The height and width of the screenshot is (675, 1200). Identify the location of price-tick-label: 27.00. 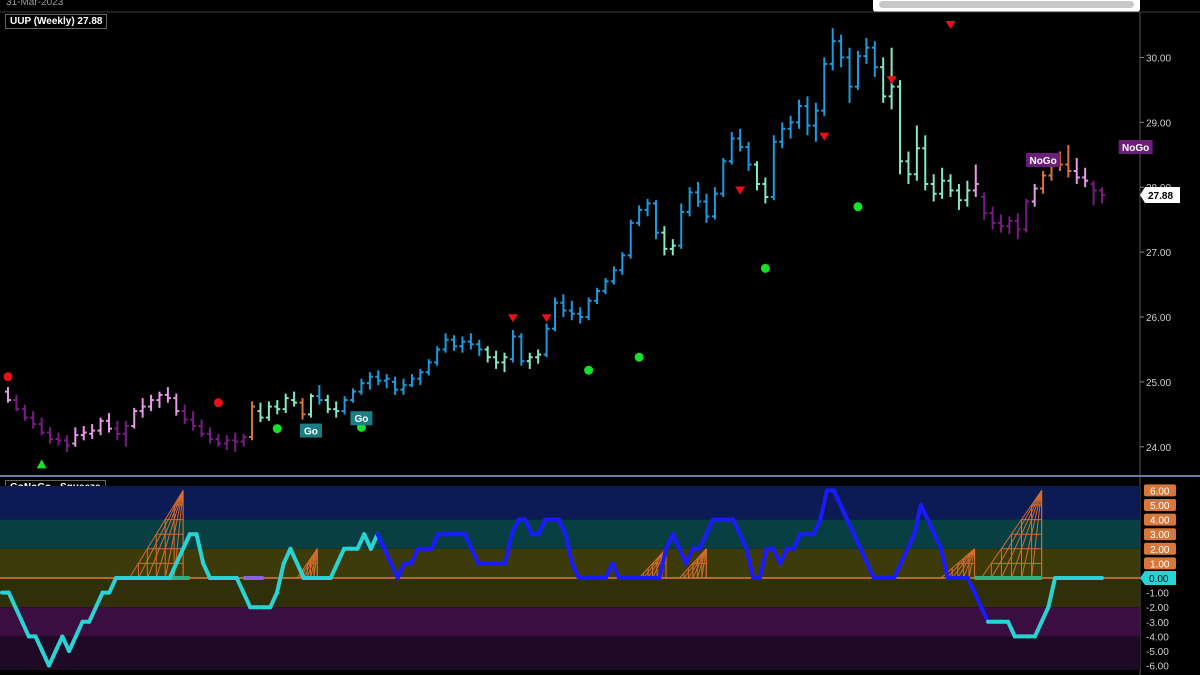
(1158, 253).